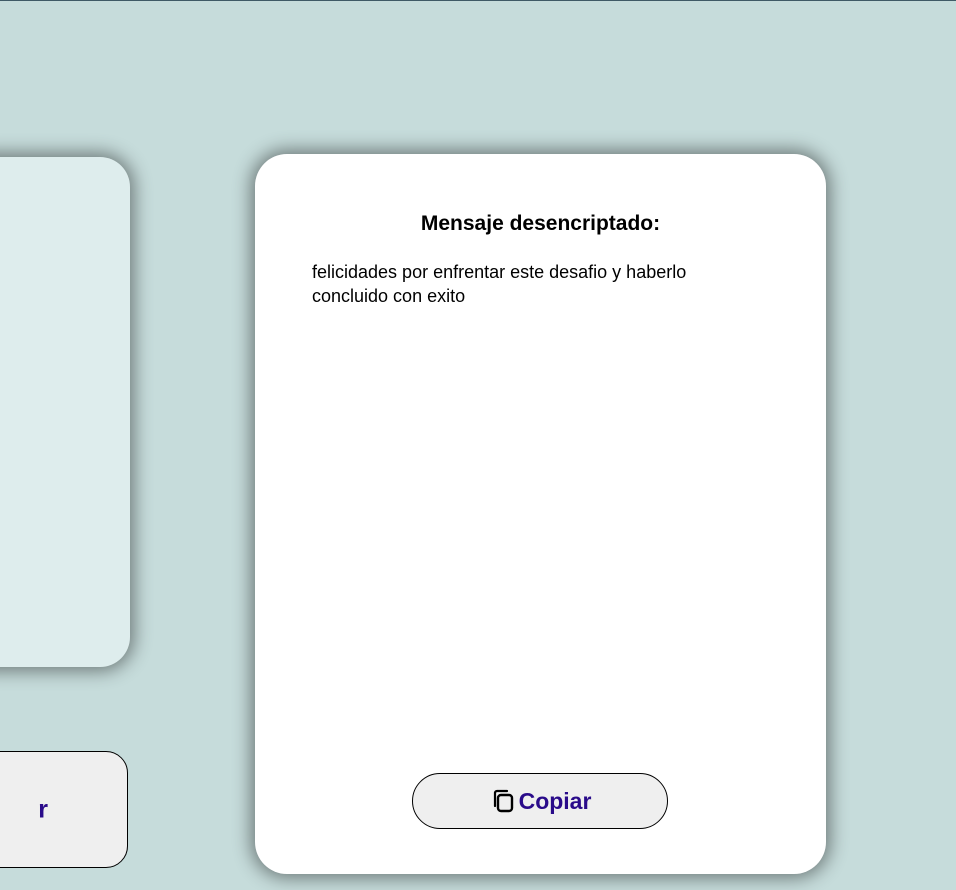  I want to click on copy-button: Copiar, so click(540, 801).